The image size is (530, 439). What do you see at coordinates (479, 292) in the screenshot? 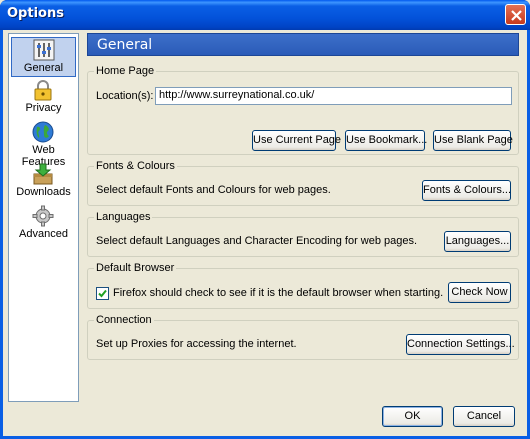
I see `check-now-button: Check Now` at bounding box center [479, 292].